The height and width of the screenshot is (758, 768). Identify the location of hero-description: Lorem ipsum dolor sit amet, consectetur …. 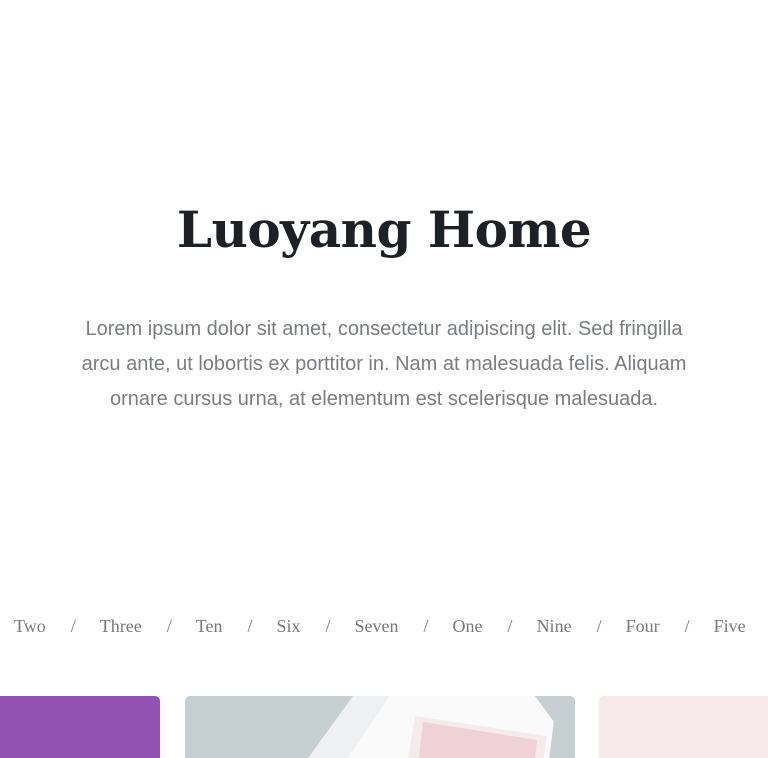
(384, 364).